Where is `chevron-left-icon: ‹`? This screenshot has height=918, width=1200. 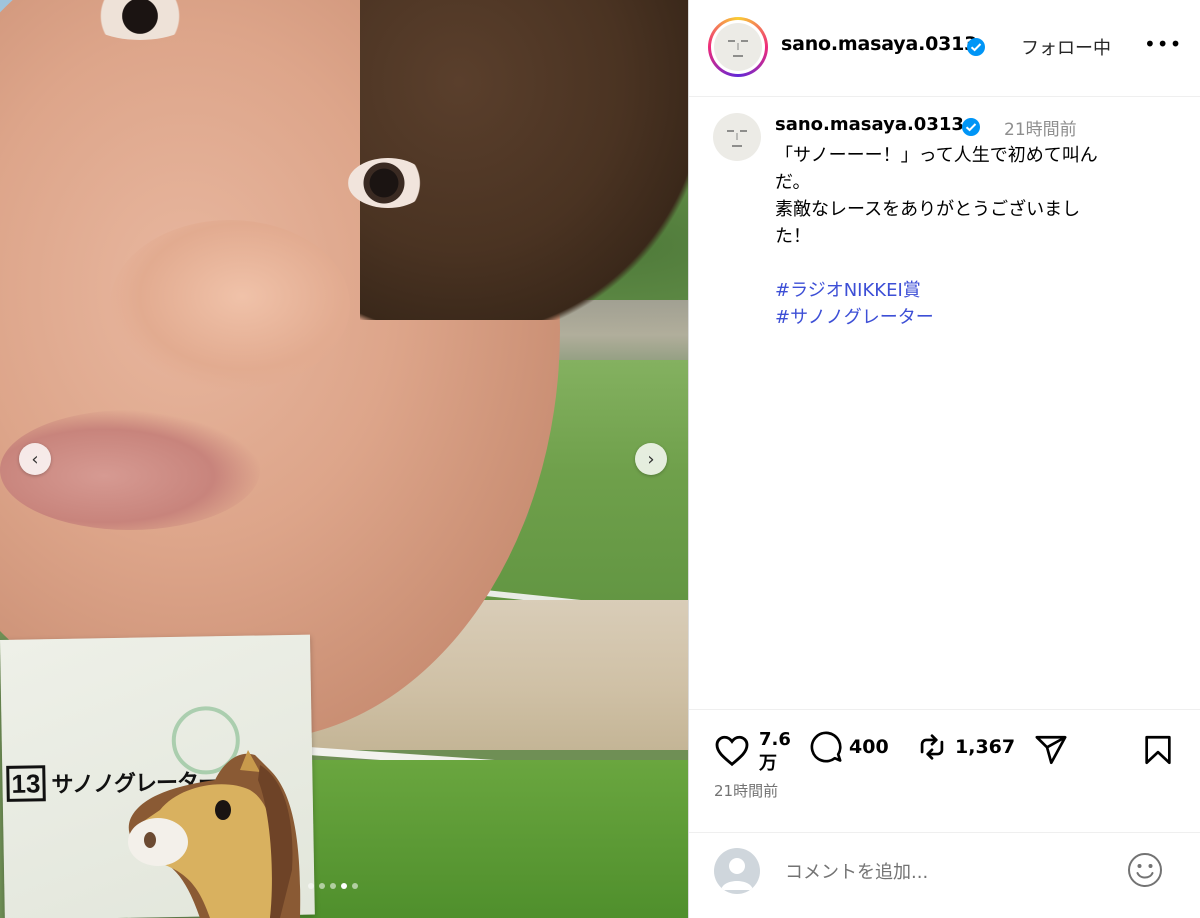 chevron-left-icon: ‹ is located at coordinates (35, 459).